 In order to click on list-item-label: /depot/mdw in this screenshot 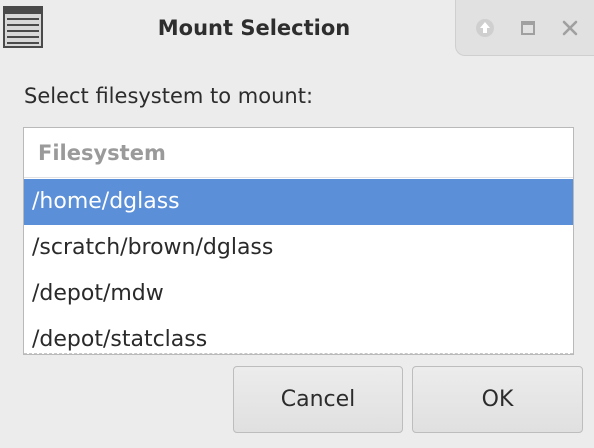, I will do `click(98, 293)`.